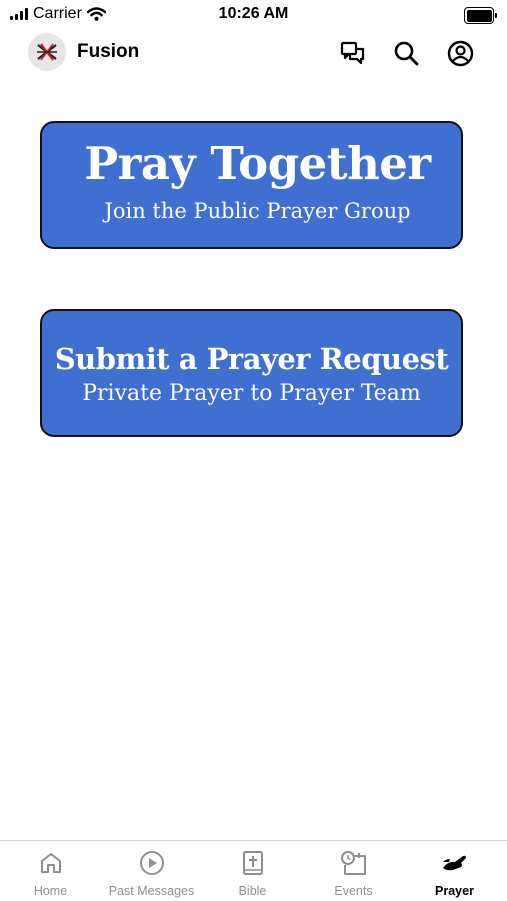  What do you see at coordinates (251, 393) in the screenshot?
I see `submit-prayer-request-subtitle: Private Prayer to Prayer Team` at bounding box center [251, 393].